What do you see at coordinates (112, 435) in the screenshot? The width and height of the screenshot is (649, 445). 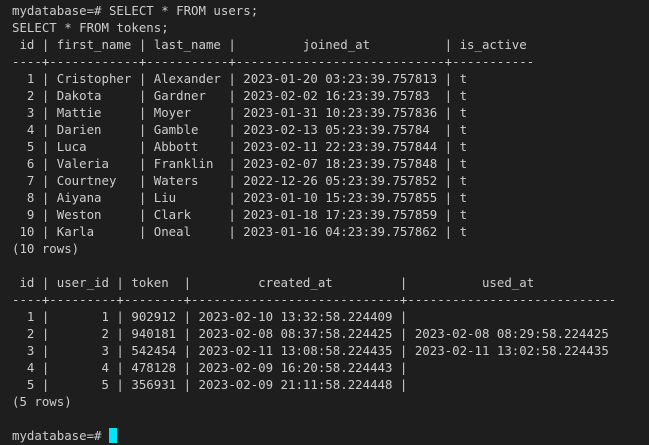 I see `cursor-icon` at bounding box center [112, 435].